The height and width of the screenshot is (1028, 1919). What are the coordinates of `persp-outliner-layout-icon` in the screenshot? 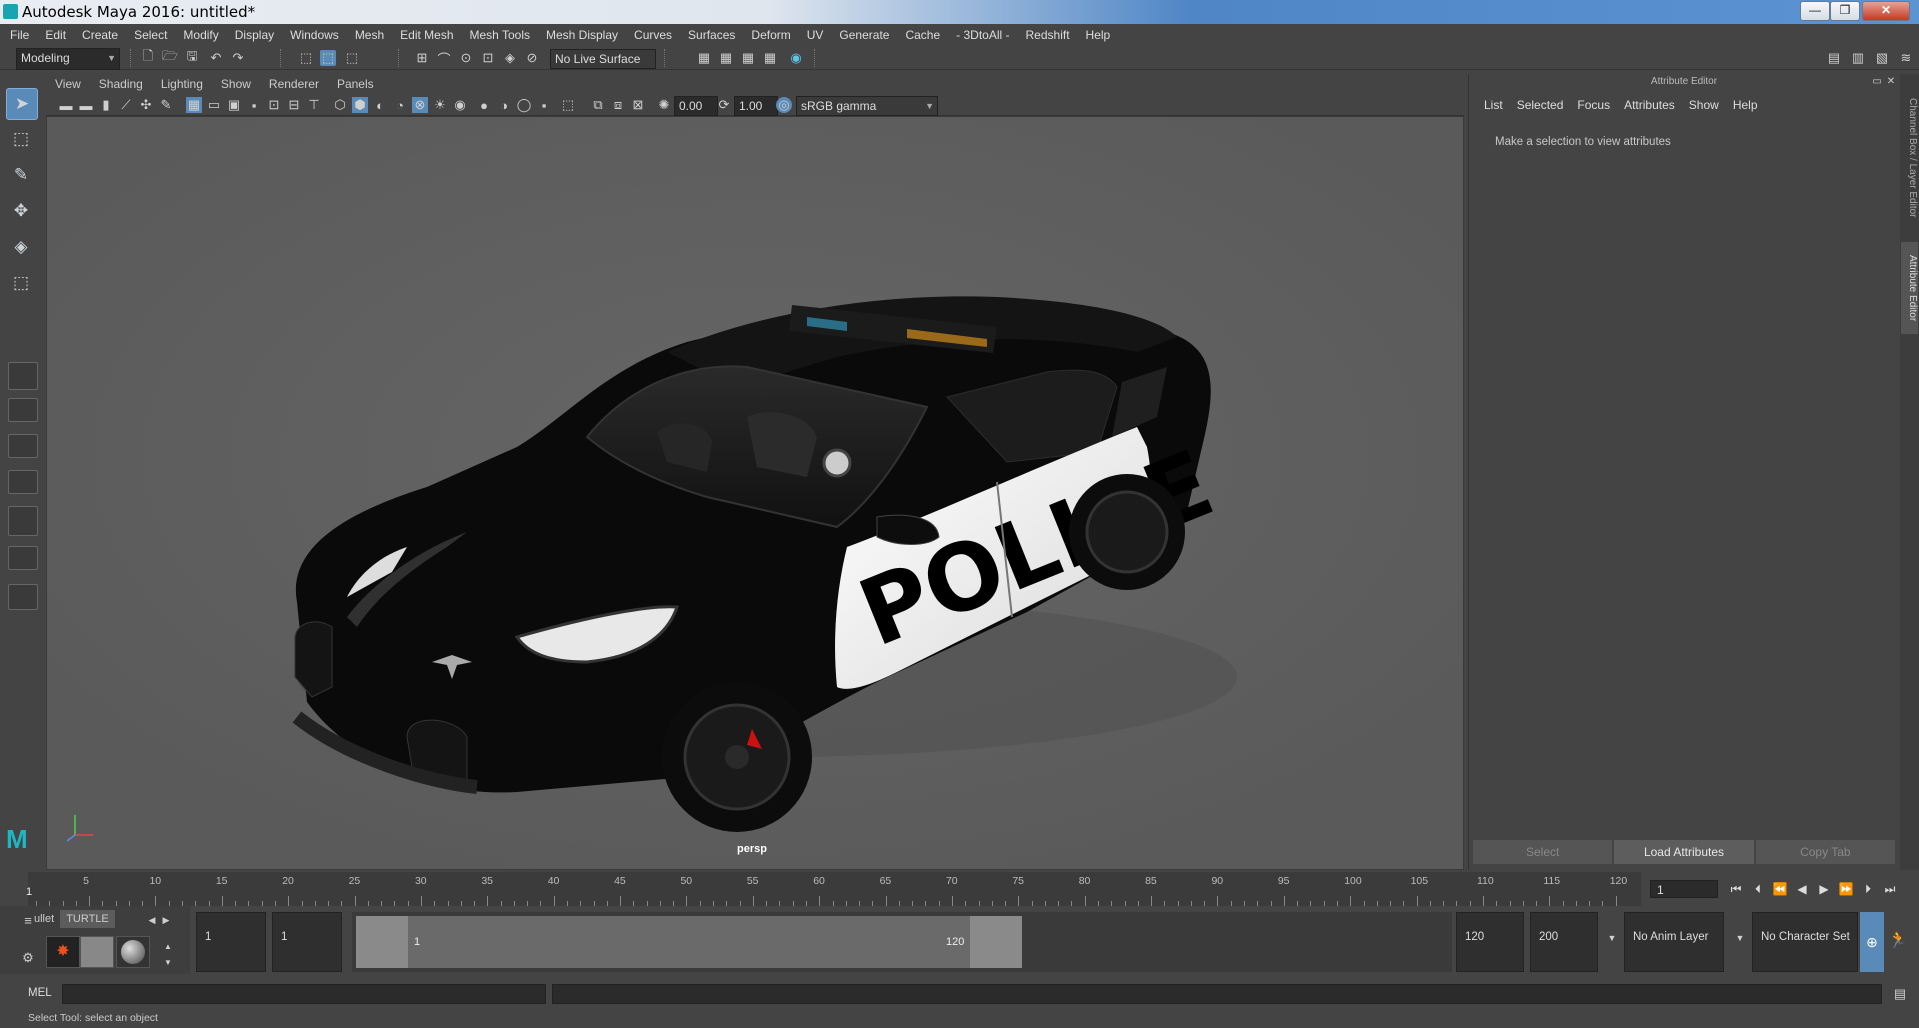 It's located at (23, 446).